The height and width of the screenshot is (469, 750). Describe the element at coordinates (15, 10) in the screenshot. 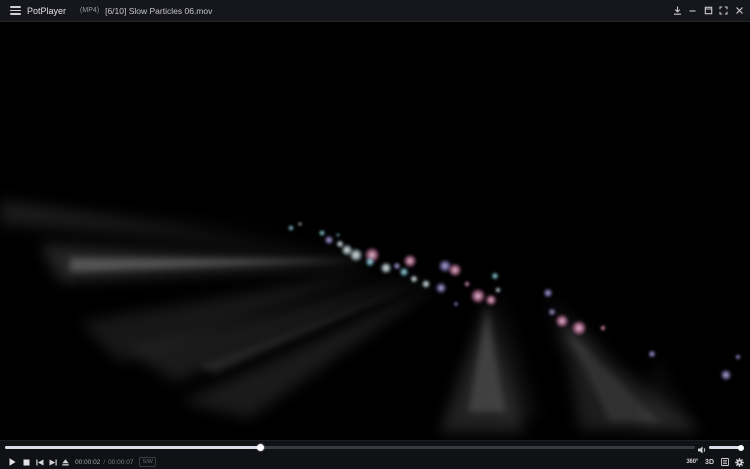

I see `hamburger-menu-icon` at that location.